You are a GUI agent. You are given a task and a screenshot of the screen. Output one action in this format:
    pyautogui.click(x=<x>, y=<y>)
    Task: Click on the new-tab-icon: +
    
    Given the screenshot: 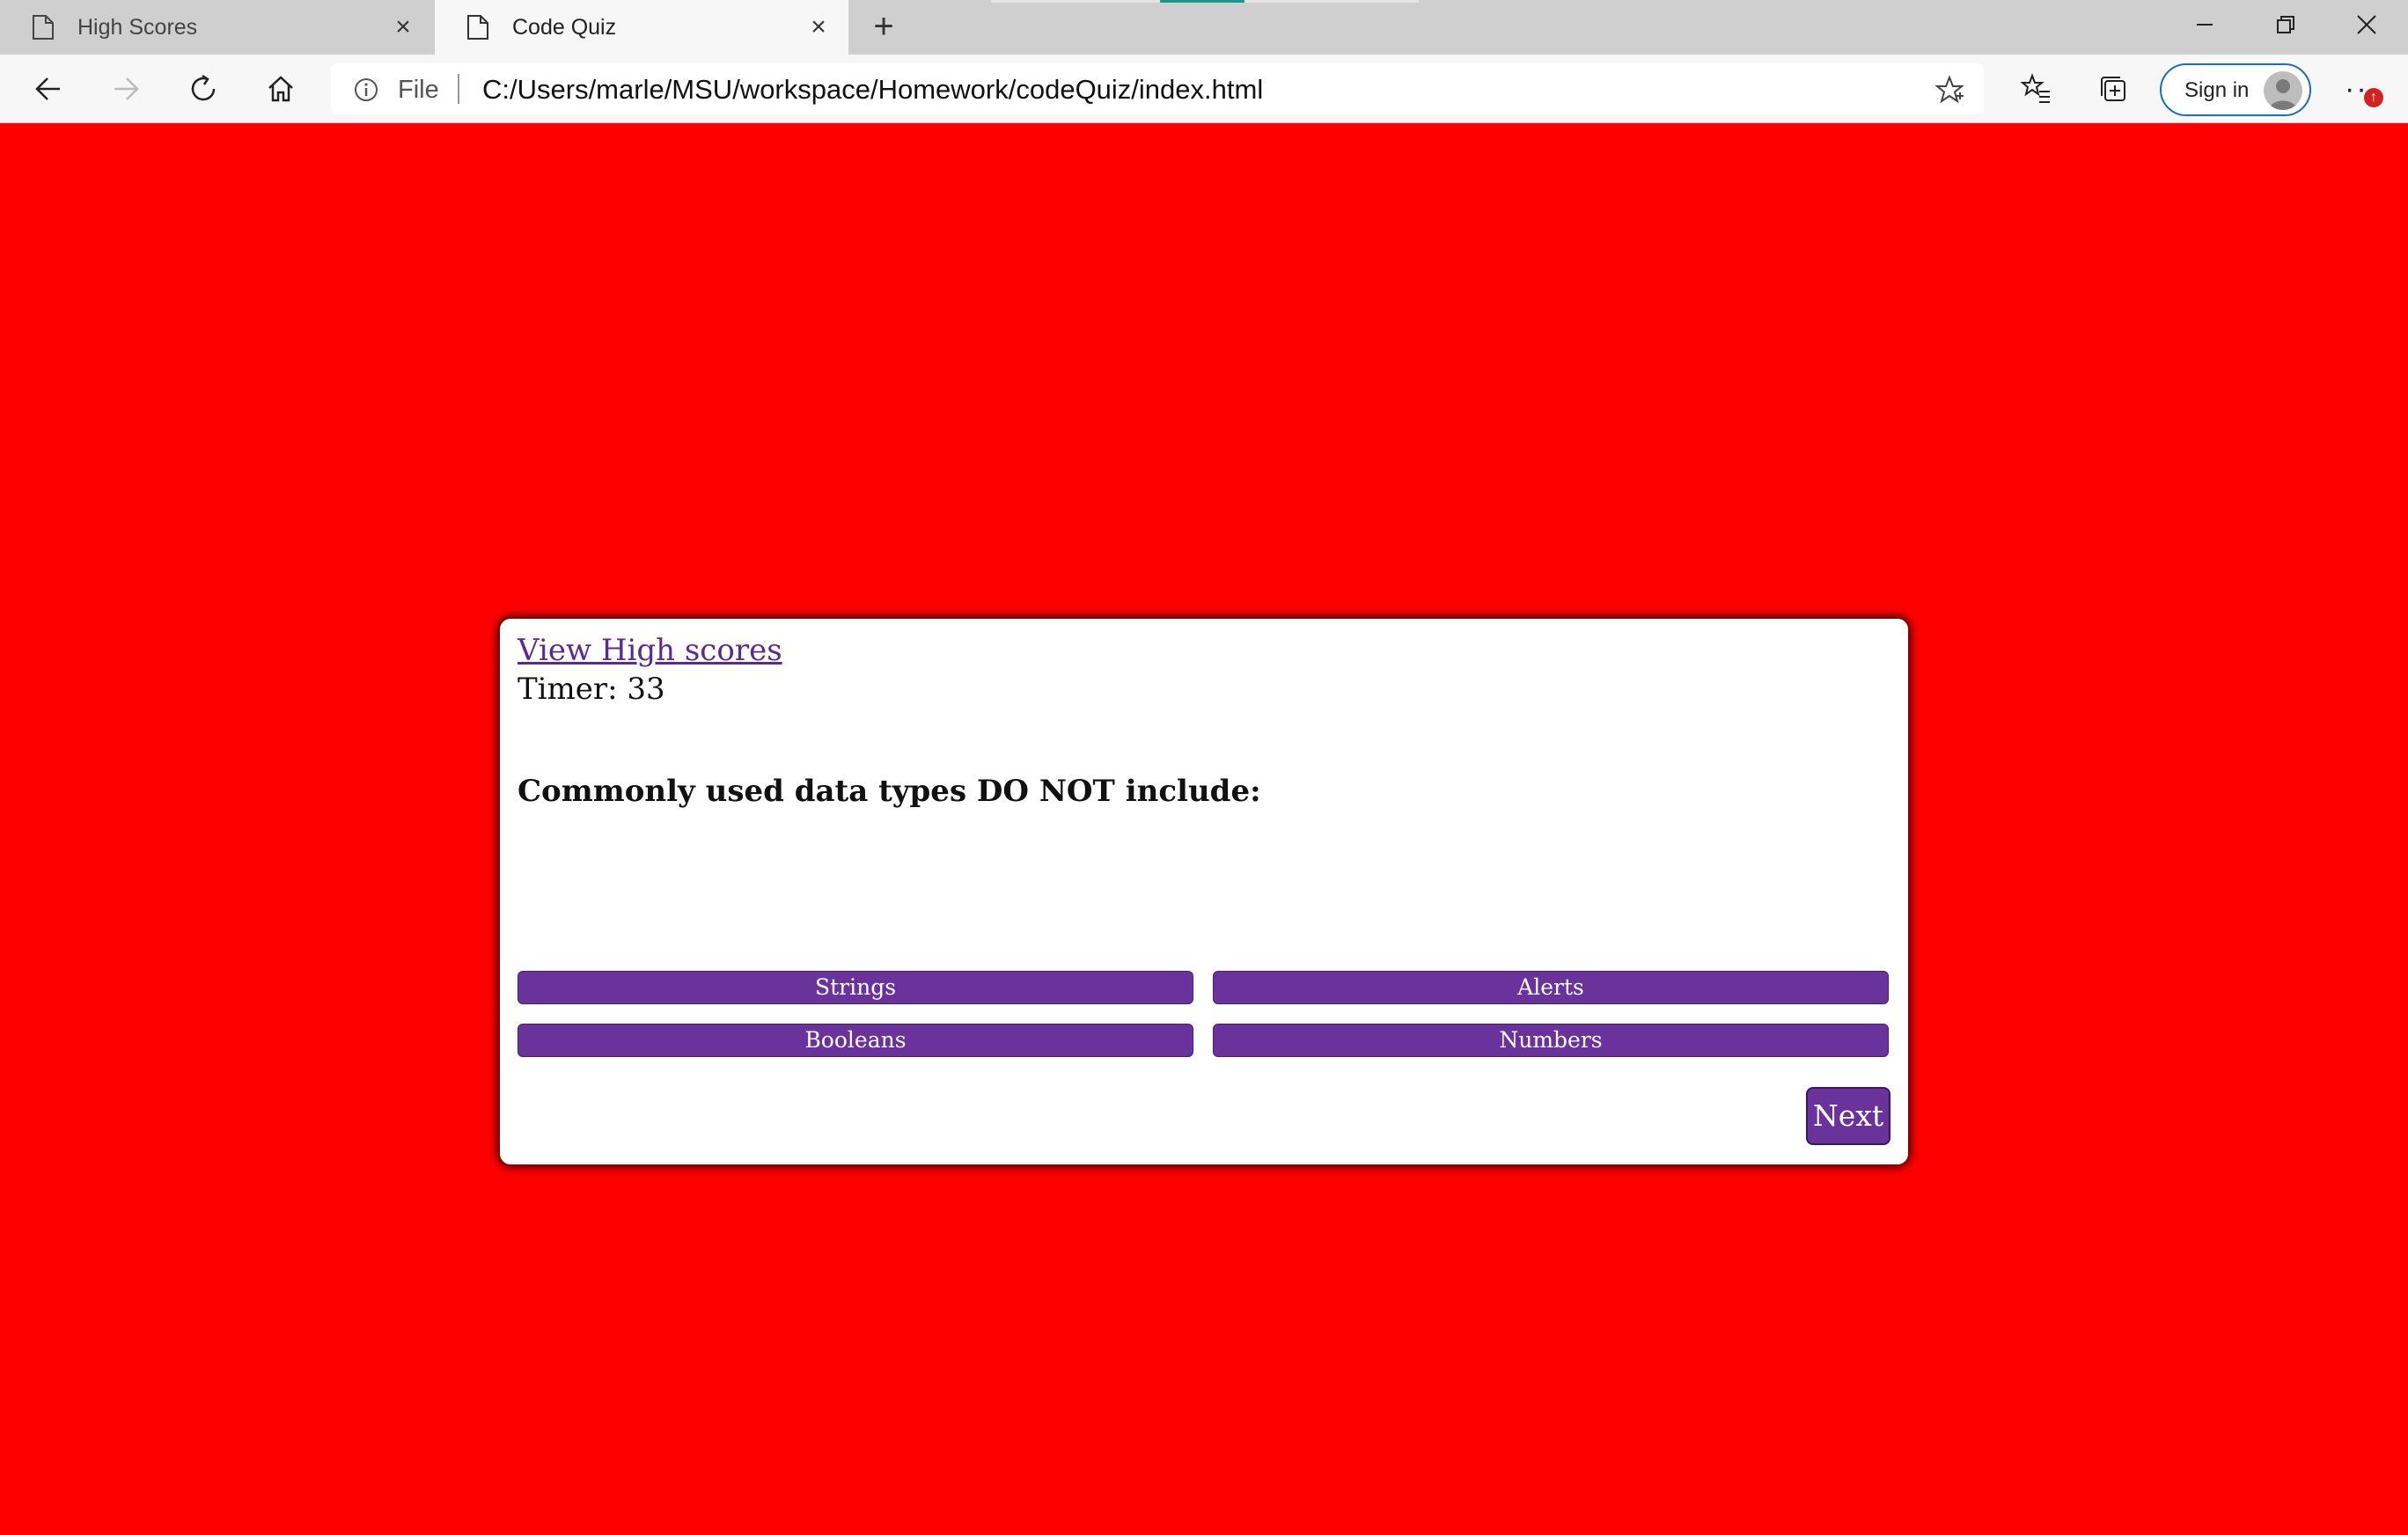 What is the action you would take?
    pyautogui.click(x=883, y=26)
    